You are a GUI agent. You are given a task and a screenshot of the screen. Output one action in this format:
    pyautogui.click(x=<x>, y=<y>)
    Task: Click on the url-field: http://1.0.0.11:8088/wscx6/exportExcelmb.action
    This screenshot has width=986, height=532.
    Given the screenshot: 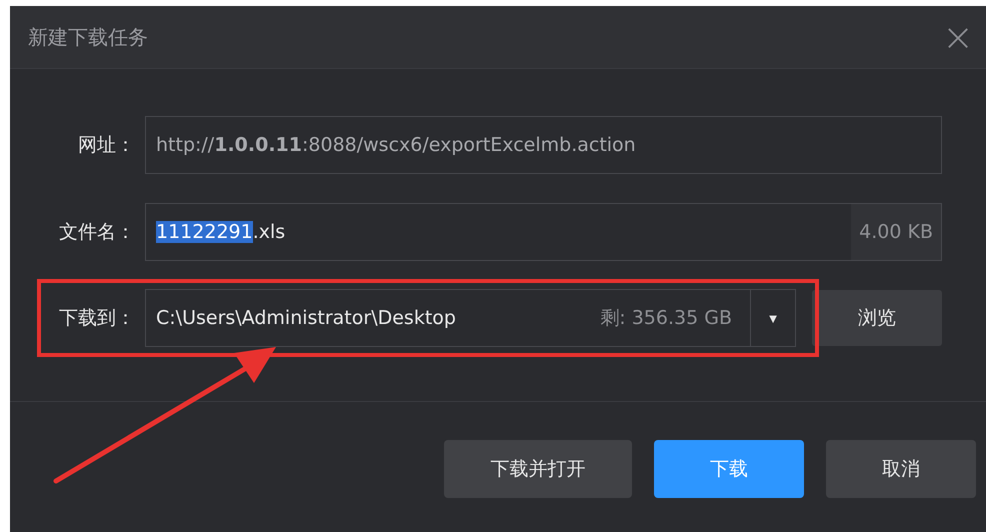 What is the action you would take?
    pyautogui.click(x=543, y=145)
    